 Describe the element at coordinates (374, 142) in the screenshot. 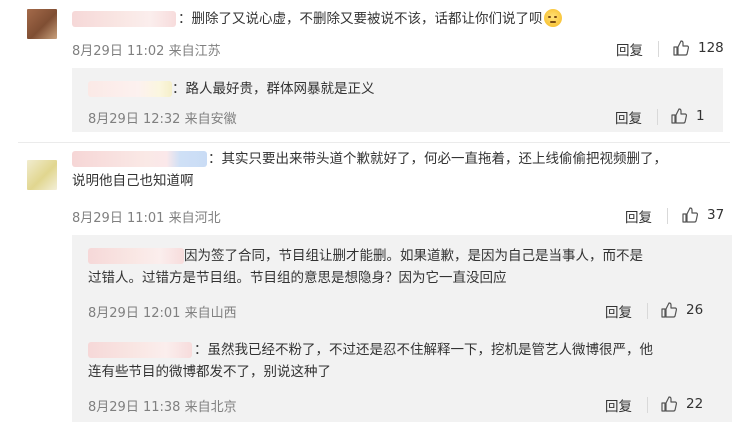

I see `comment-divider` at that location.